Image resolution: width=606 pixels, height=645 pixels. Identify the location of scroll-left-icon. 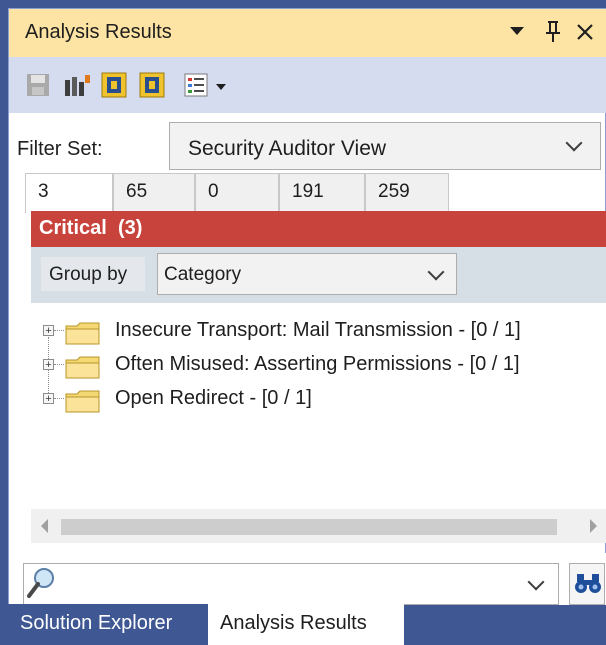
(44, 526).